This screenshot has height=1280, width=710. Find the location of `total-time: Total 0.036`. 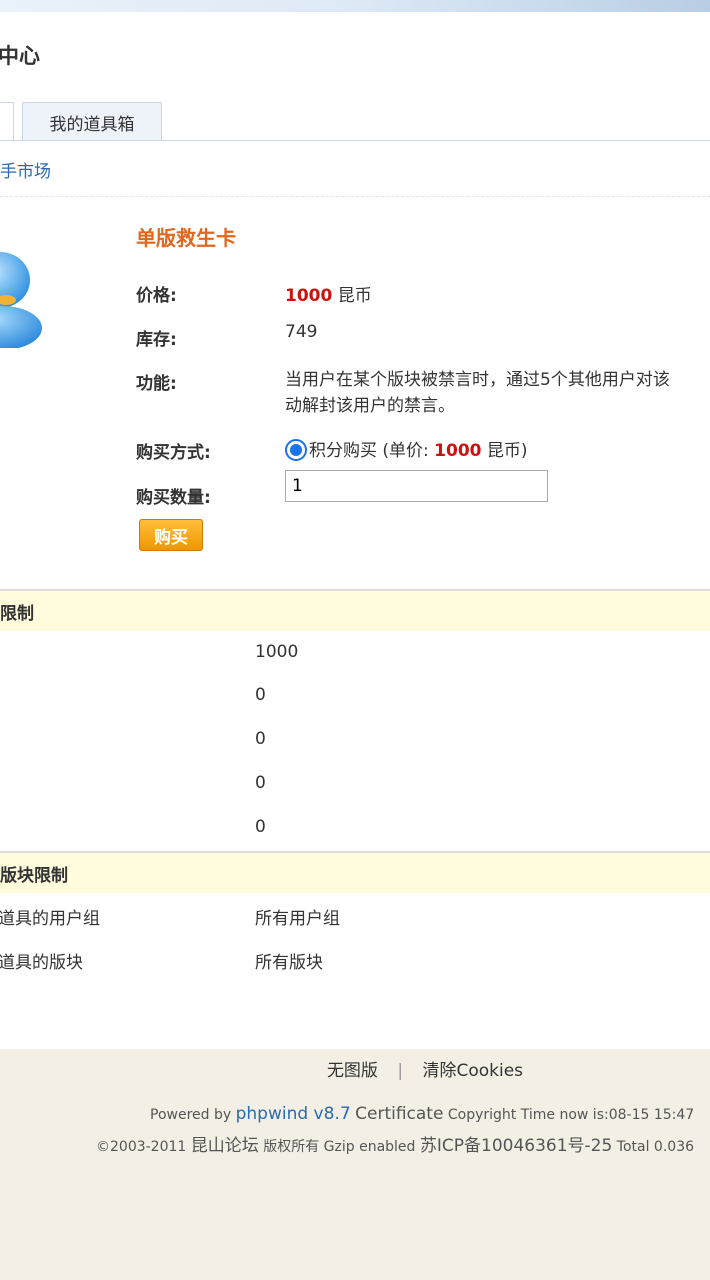

total-time: Total 0.036 is located at coordinates (655, 1147).